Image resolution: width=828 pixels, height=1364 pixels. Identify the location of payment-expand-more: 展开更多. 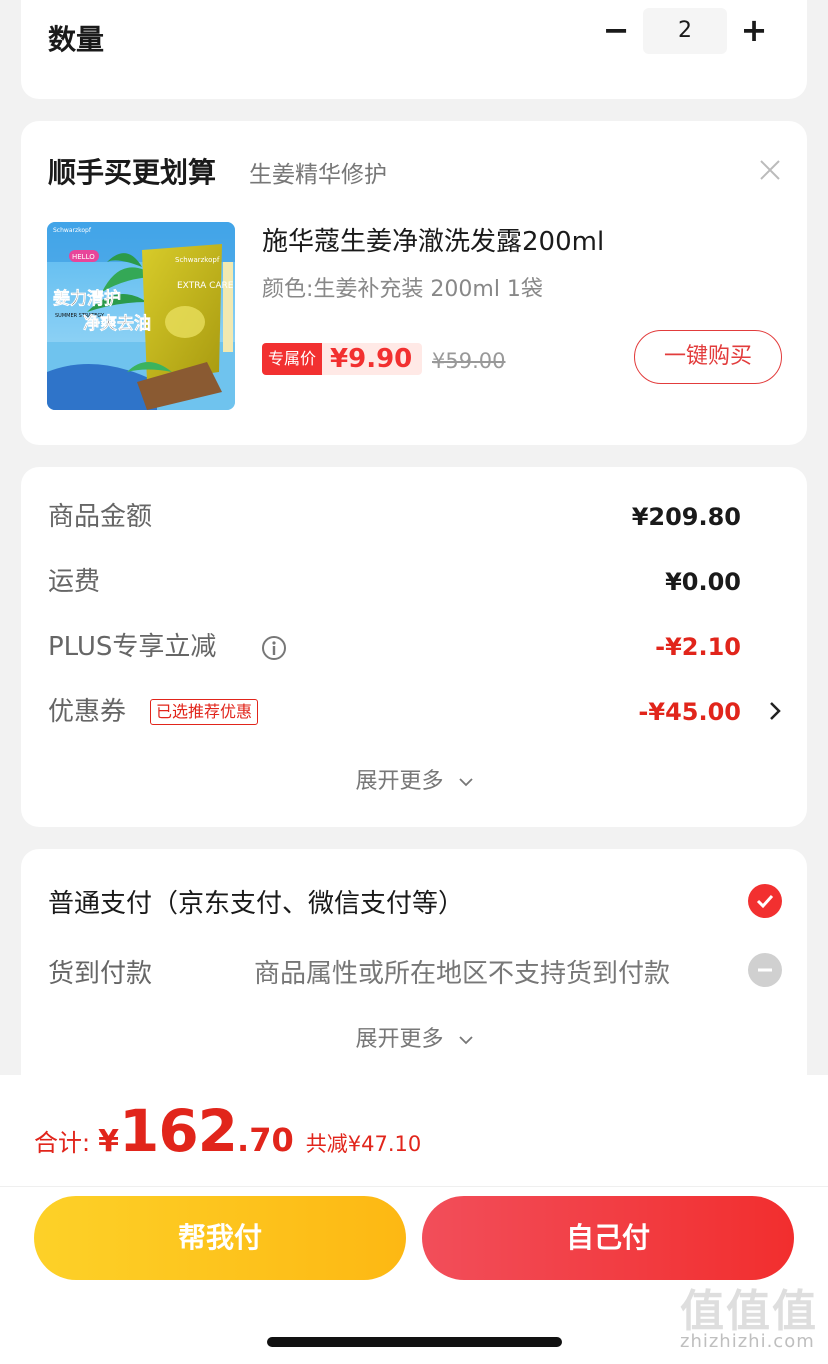
(414, 1037).